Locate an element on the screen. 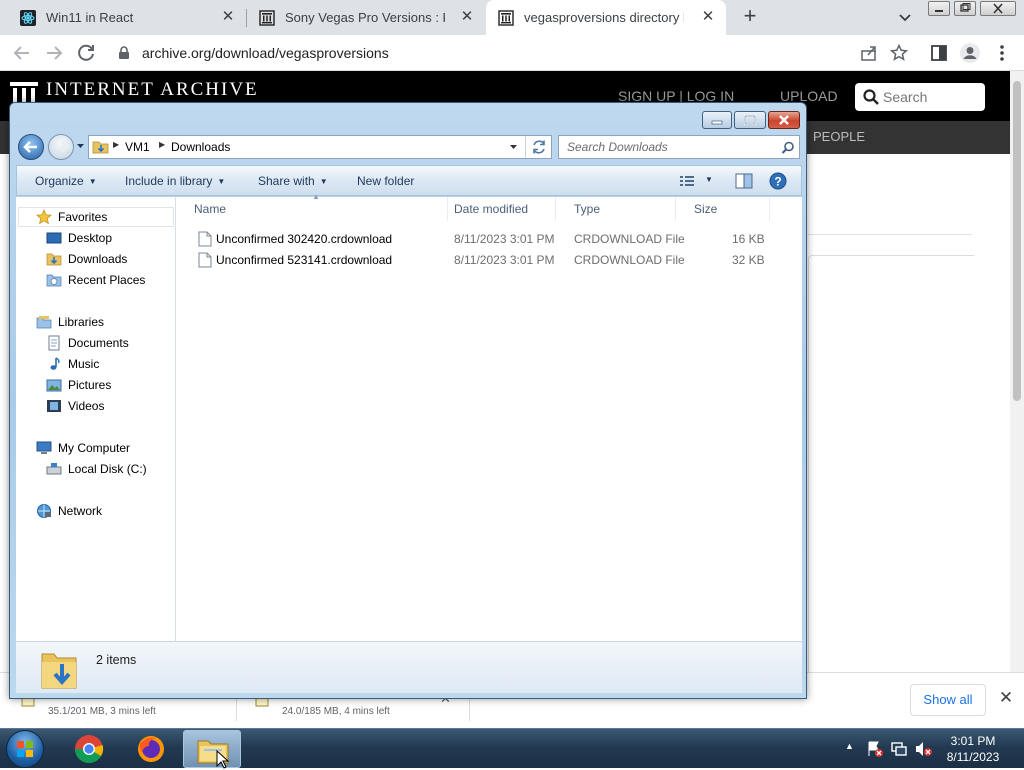 The width and height of the screenshot is (1024, 770). chrome-icon is located at coordinates (89, 749).